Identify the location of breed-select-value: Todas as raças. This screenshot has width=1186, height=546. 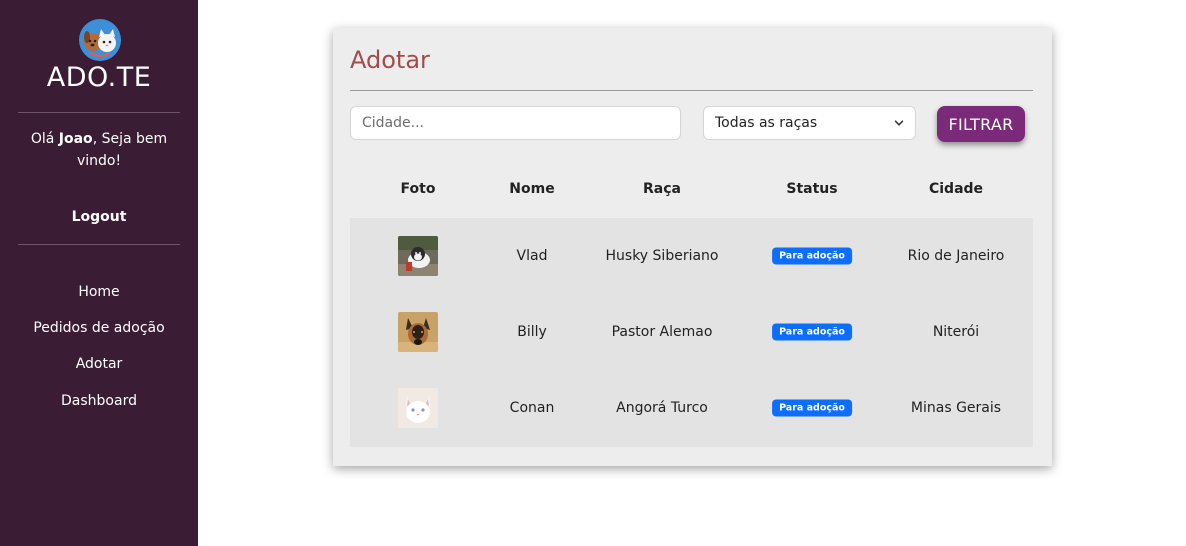
(766, 123).